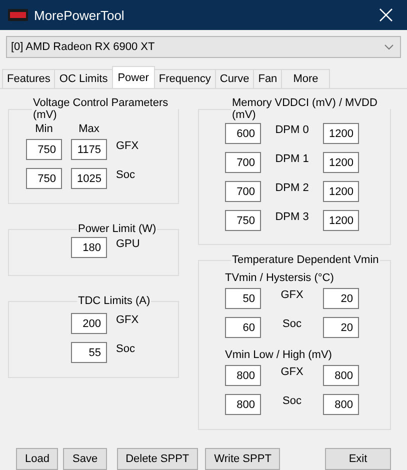  I want to click on column-header: Min, so click(44, 129).